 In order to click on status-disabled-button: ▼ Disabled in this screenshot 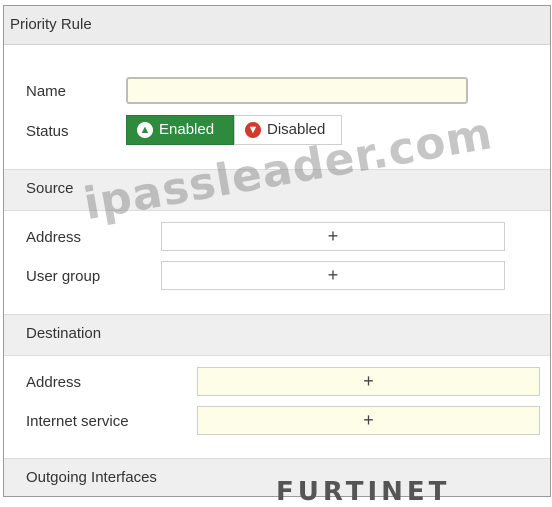, I will do `click(288, 130)`.